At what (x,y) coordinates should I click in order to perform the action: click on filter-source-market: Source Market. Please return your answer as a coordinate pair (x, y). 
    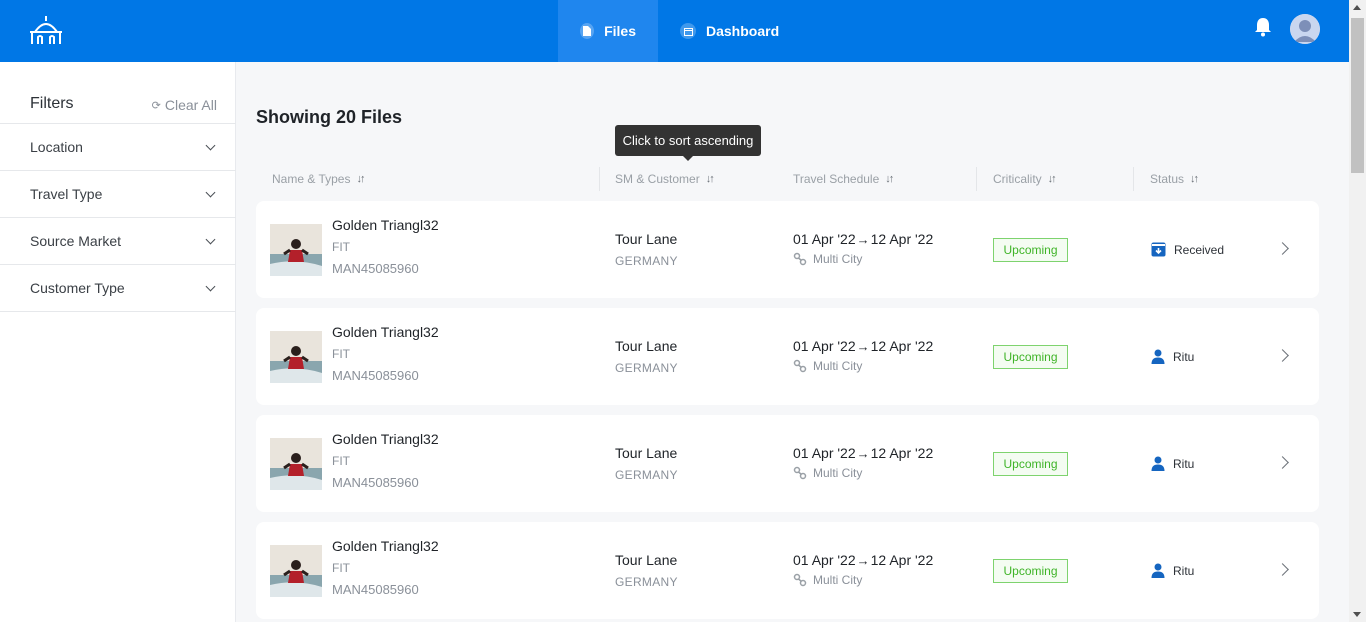
    Looking at the image, I should click on (118, 241).